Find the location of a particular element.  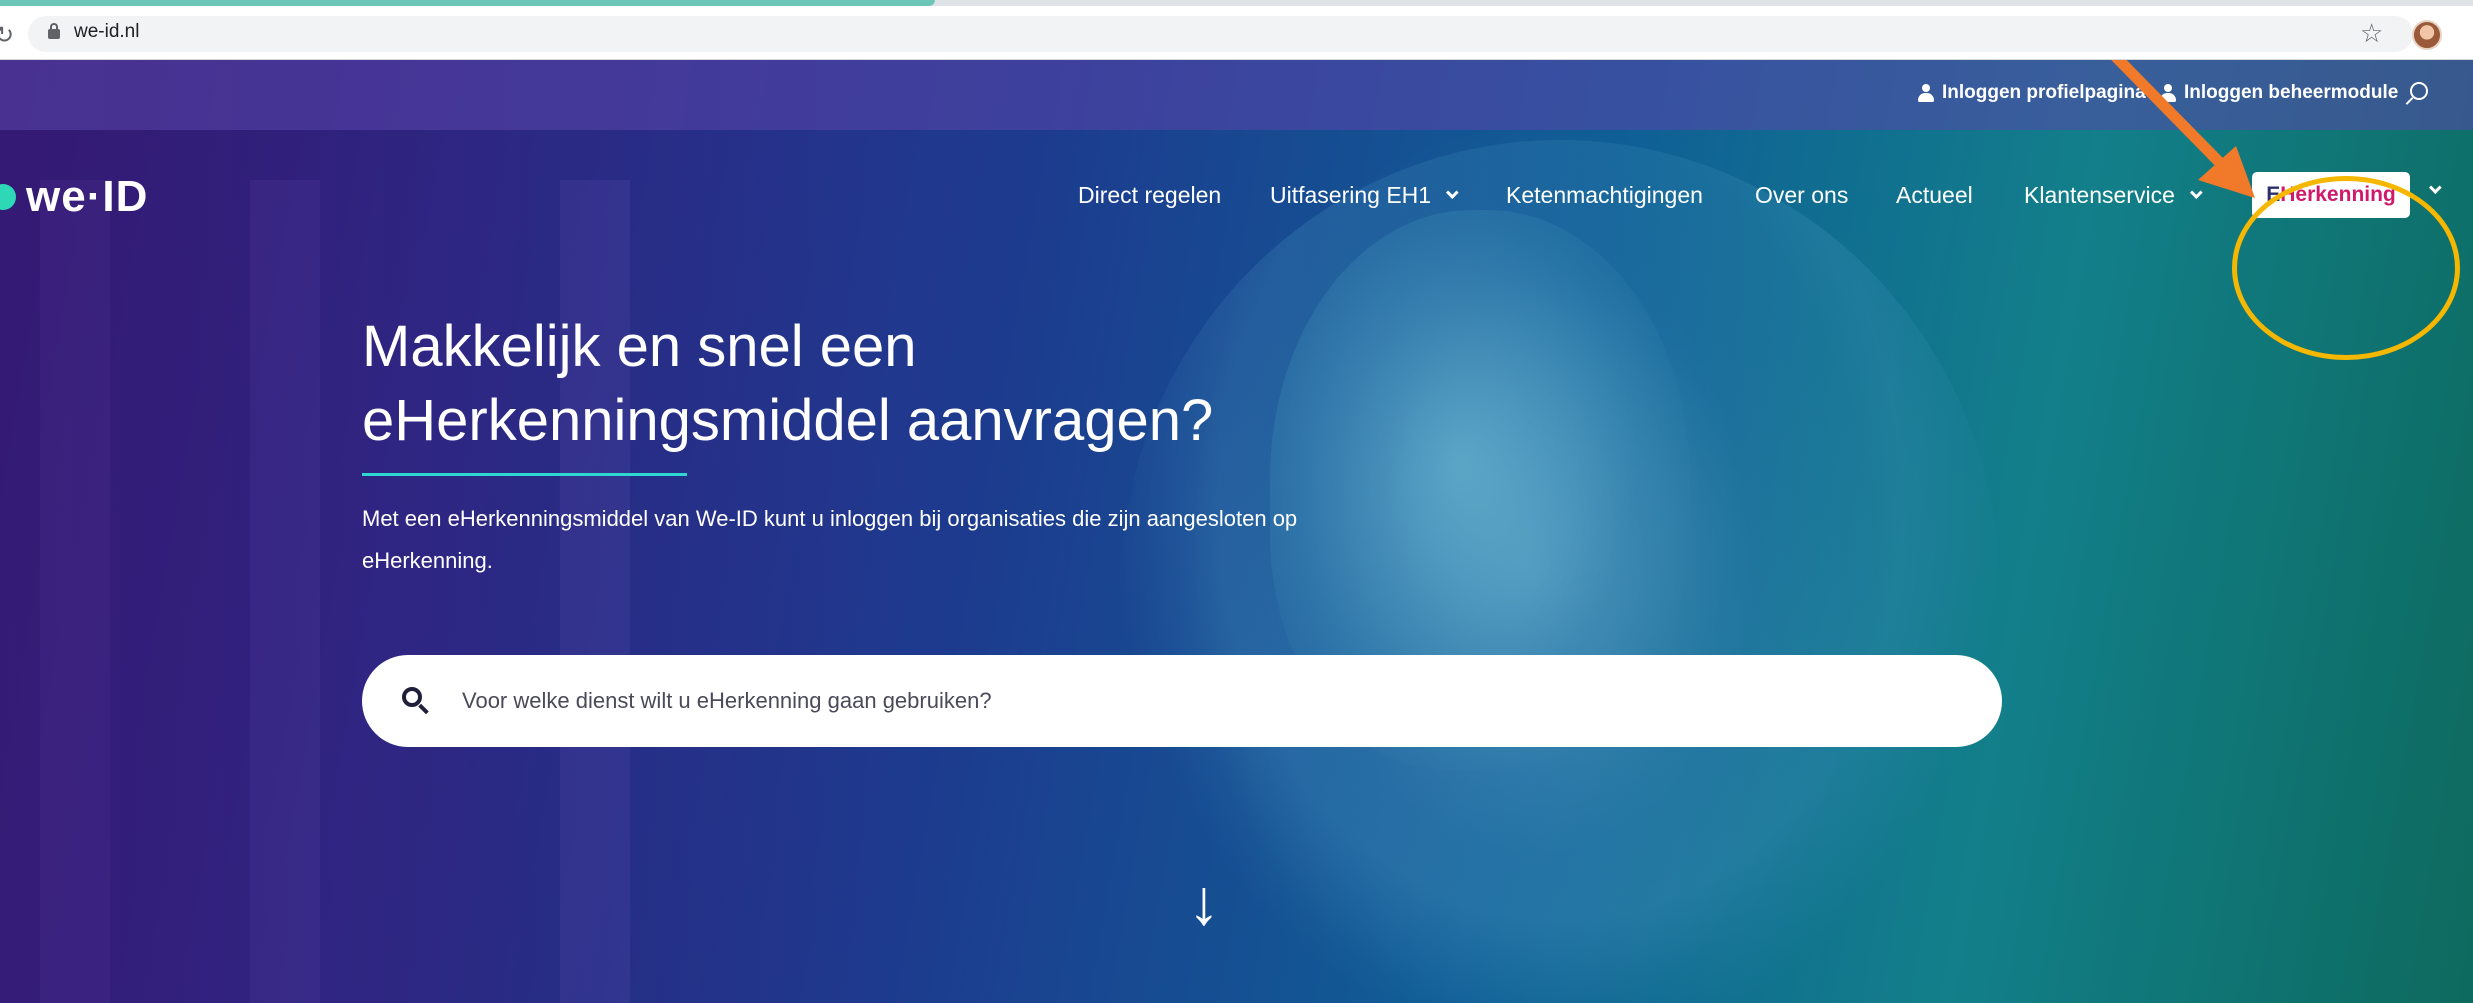

address-bar is located at coordinates (1220, 34).